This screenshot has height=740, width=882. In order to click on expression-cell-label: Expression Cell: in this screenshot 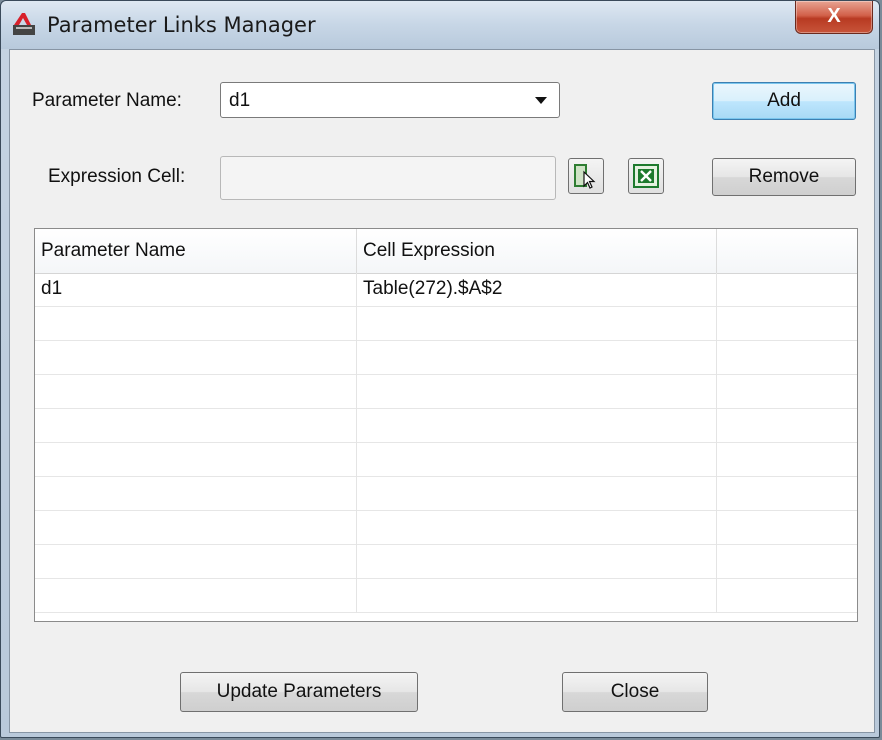, I will do `click(117, 176)`.